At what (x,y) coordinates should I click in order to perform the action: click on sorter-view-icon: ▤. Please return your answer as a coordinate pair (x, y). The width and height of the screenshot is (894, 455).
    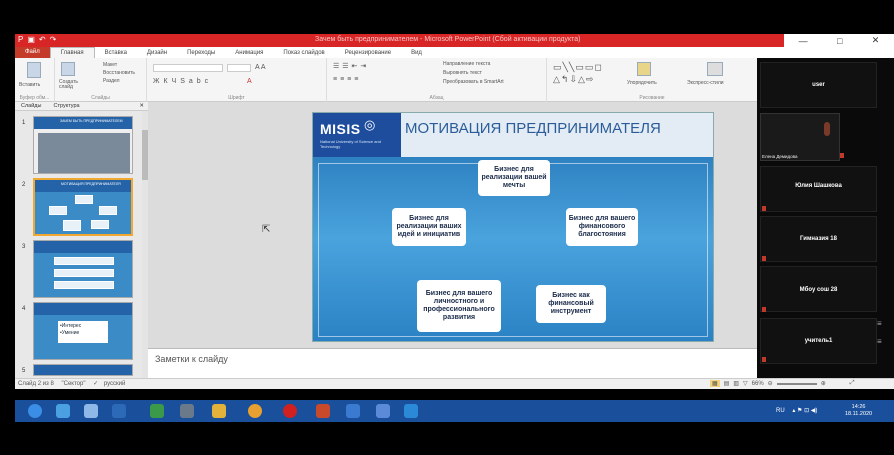
    Looking at the image, I should click on (727, 383).